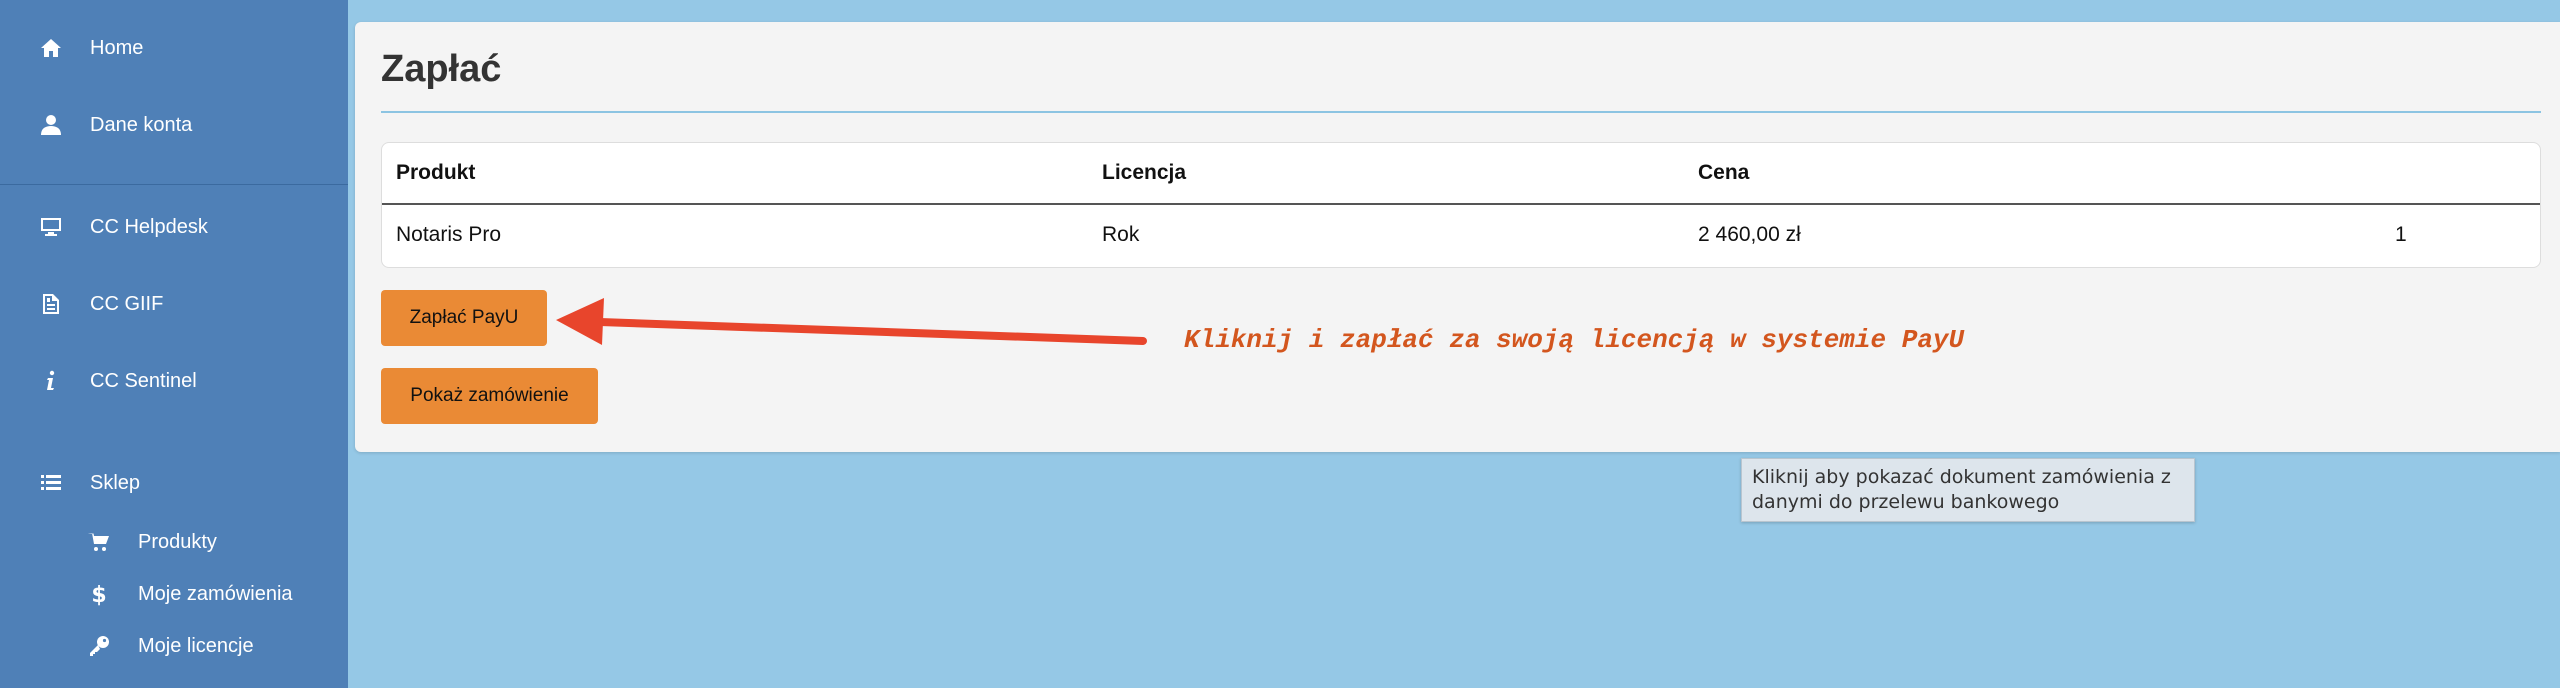  I want to click on sidebar-item-label: Moje licencje, so click(196, 645).